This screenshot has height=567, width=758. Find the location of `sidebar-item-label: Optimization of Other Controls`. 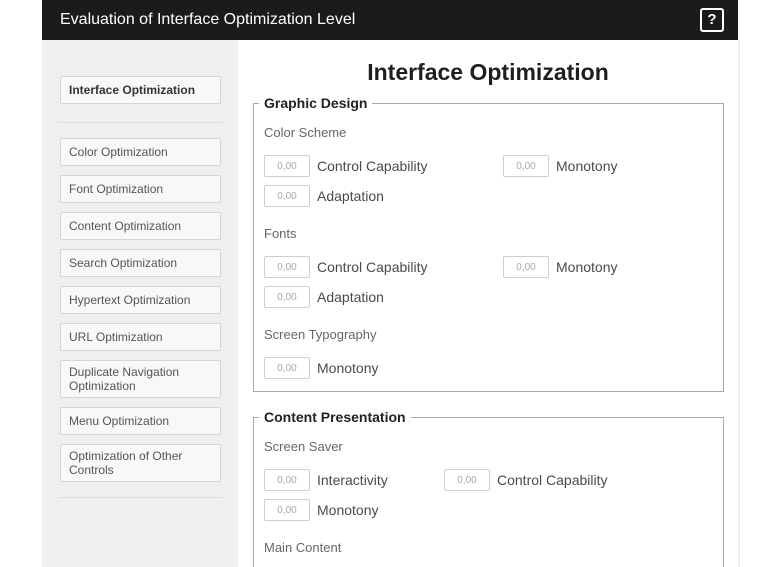

sidebar-item-label: Optimization of Other Controls is located at coordinates (126, 463).